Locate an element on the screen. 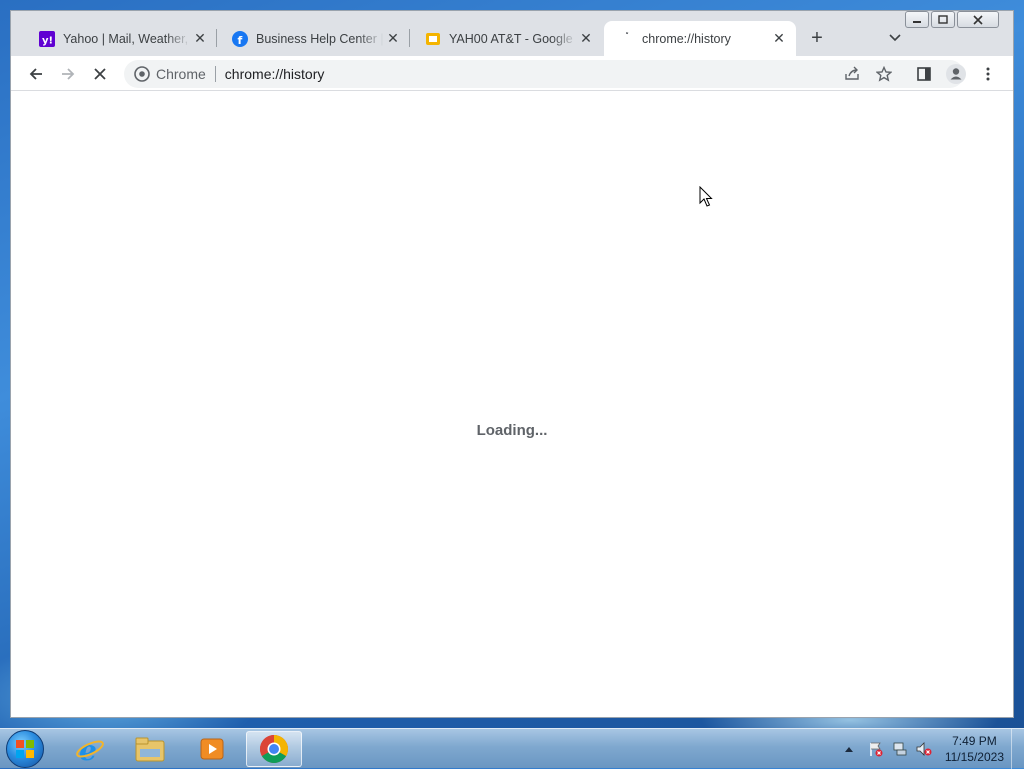  omnibox-url: chrome://history is located at coordinates (275, 74).